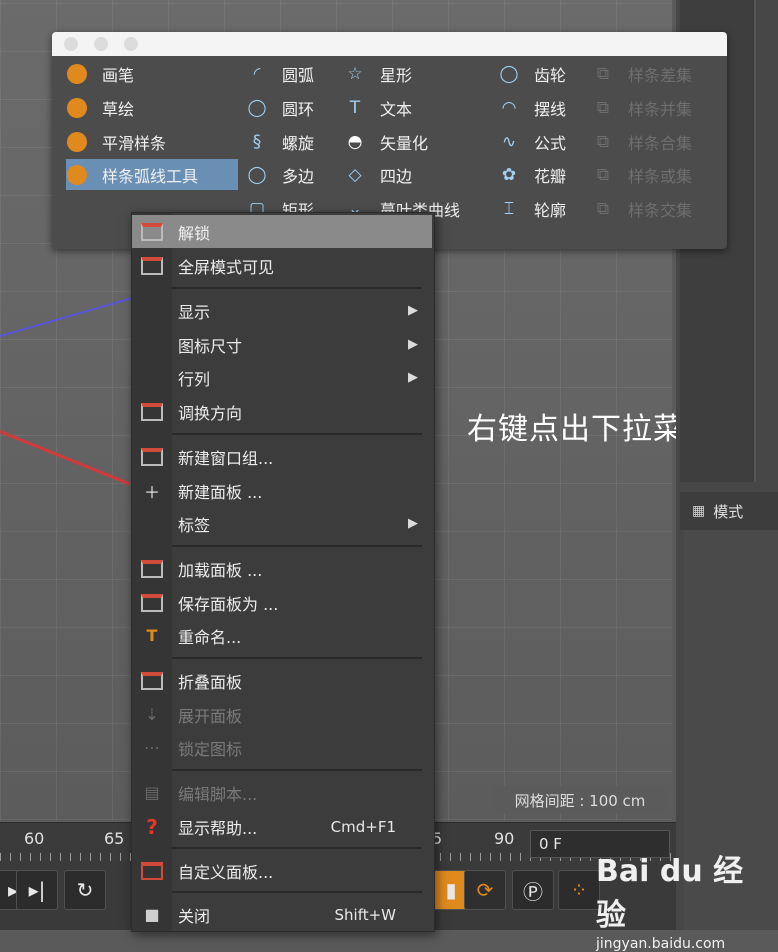 The height and width of the screenshot is (952, 778). I want to click on attributes-mode-header: ▦ 模式, so click(729, 511).